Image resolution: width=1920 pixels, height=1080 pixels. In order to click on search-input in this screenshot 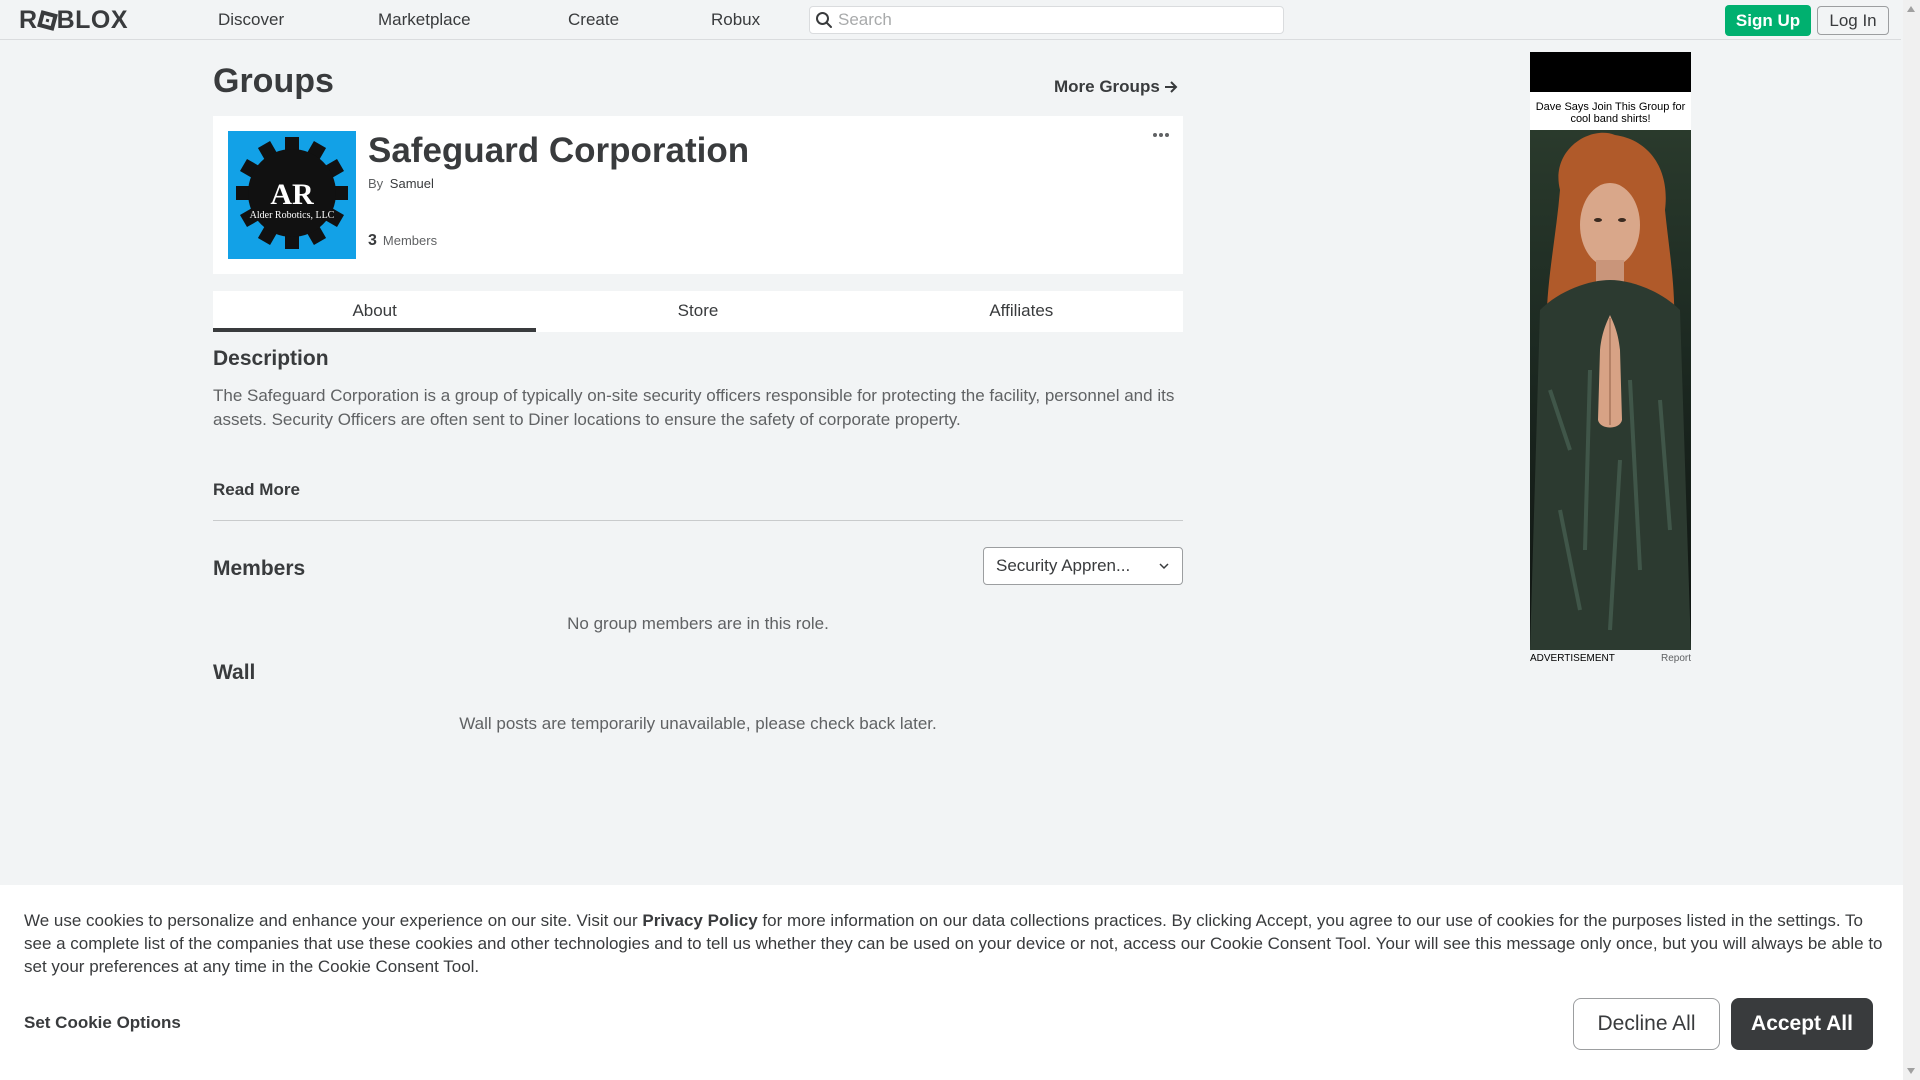, I will do `click(1060, 20)`.